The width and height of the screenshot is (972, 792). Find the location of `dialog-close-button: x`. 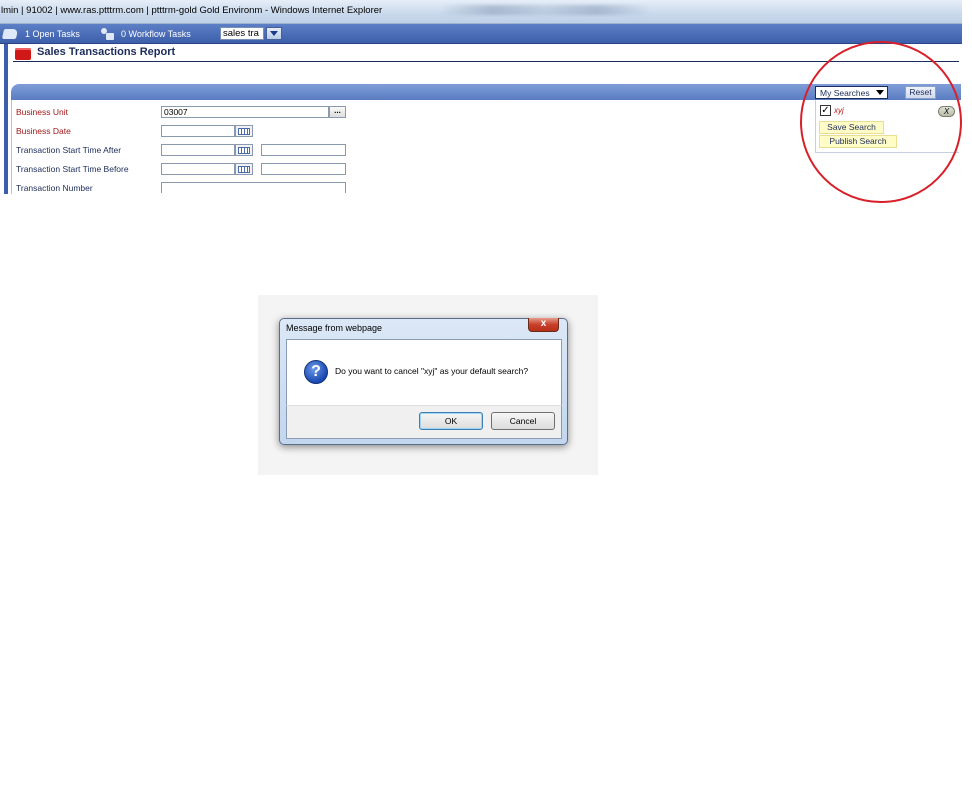

dialog-close-button: x is located at coordinates (543, 325).